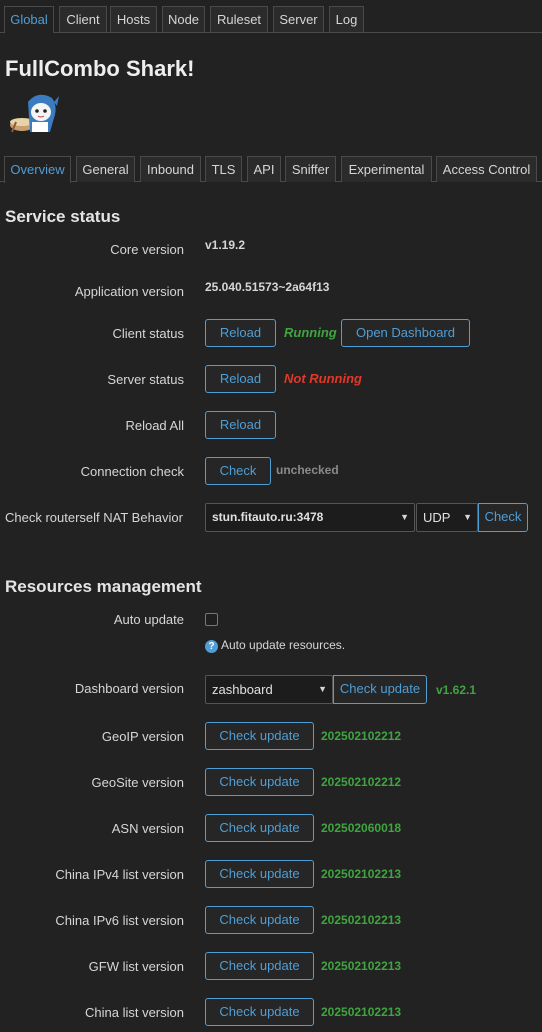 Image resolution: width=542 pixels, height=1032 pixels. What do you see at coordinates (310, 332) in the screenshot?
I see `client-running-status: Running` at bounding box center [310, 332].